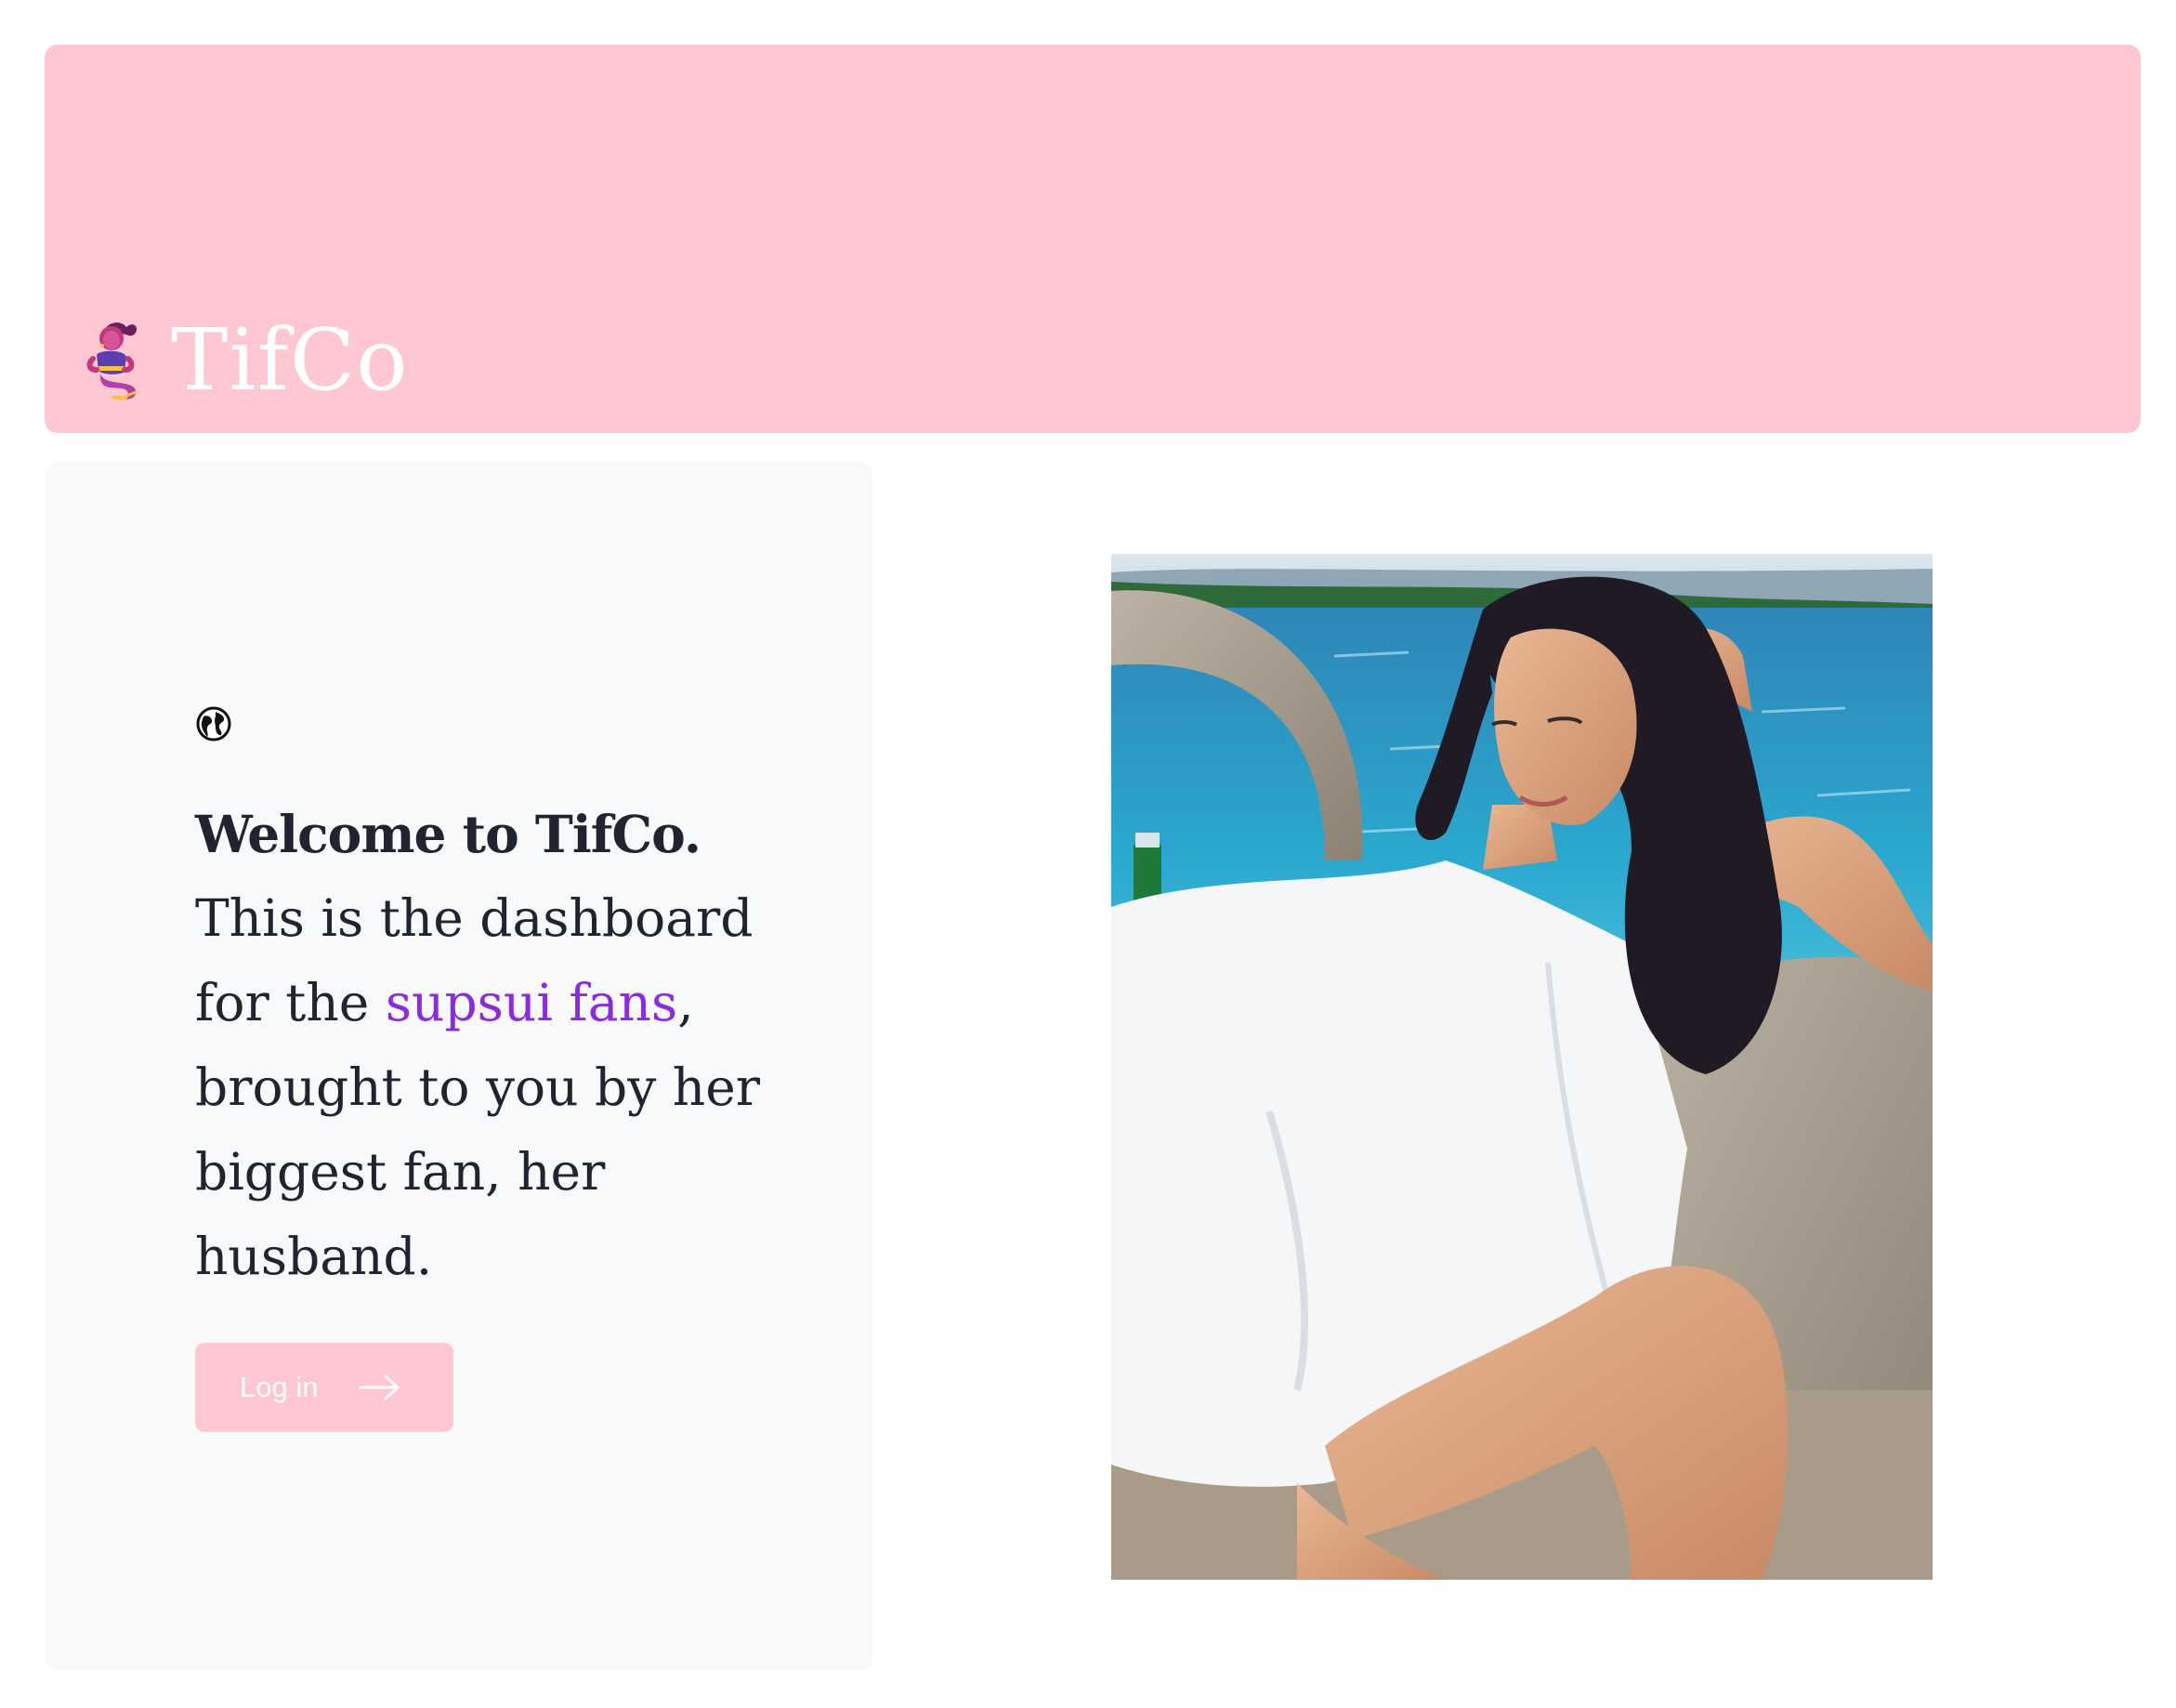 The width and height of the screenshot is (2176, 1708). What do you see at coordinates (112, 361) in the screenshot?
I see `genie-emoji-icon` at bounding box center [112, 361].